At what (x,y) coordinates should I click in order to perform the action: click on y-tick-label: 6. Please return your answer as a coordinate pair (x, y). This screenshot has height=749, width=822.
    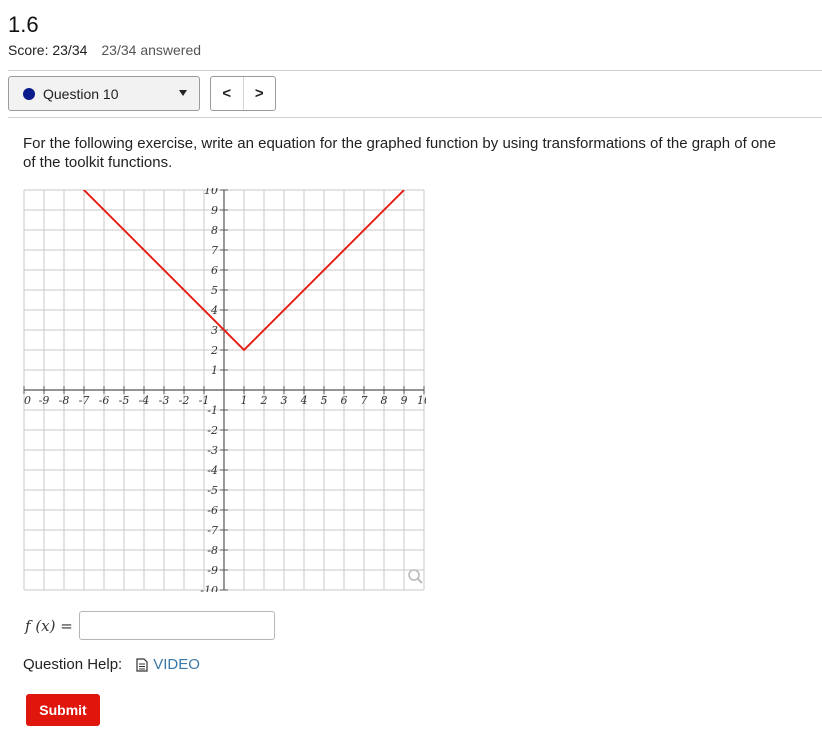
    Looking at the image, I should click on (214, 270).